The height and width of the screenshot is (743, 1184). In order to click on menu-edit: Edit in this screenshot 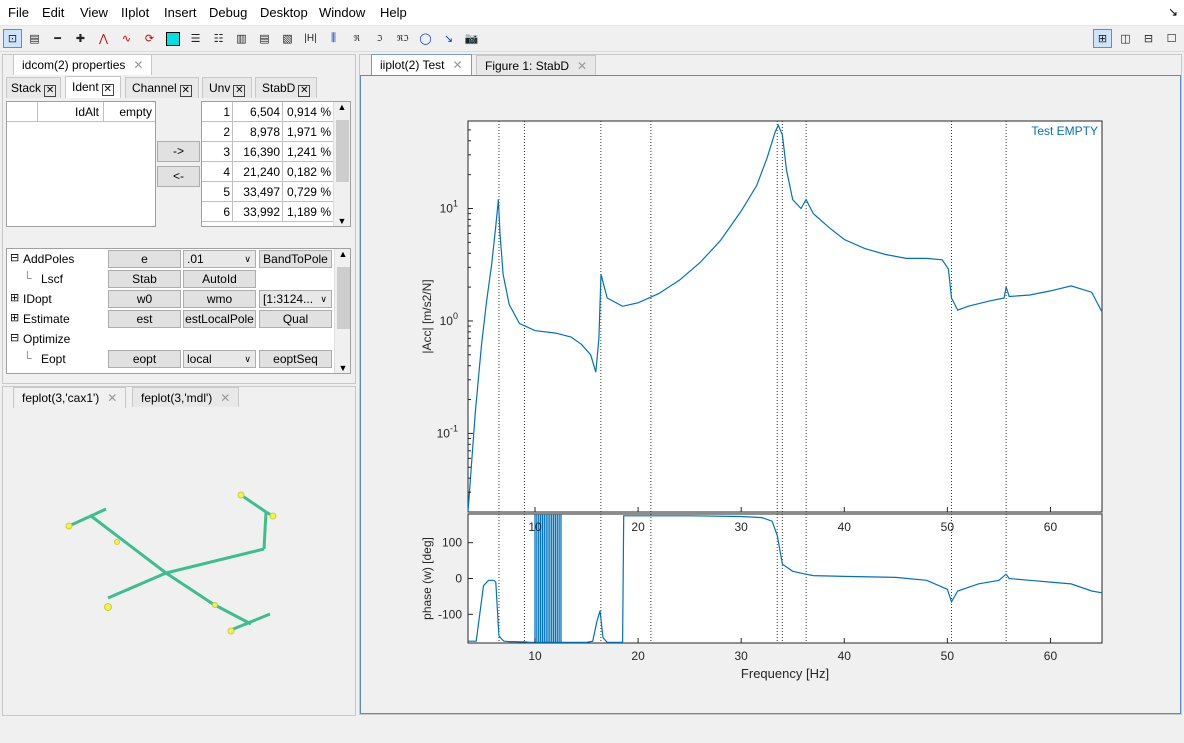, I will do `click(53, 12)`.